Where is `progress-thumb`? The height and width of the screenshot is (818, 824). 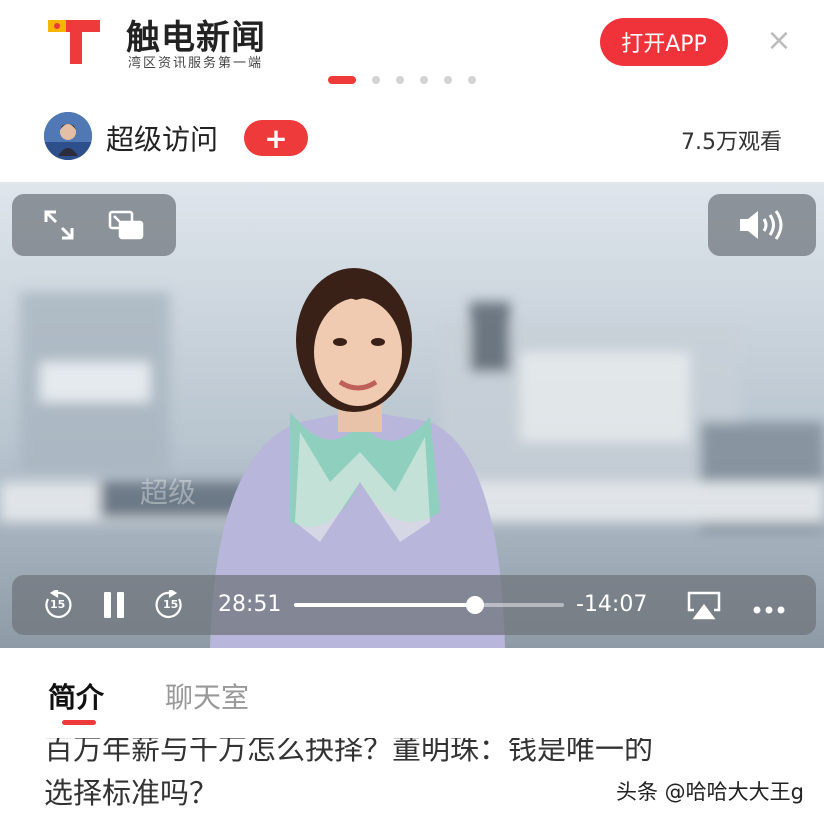
progress-thumb is located at coordinates (474, 605).